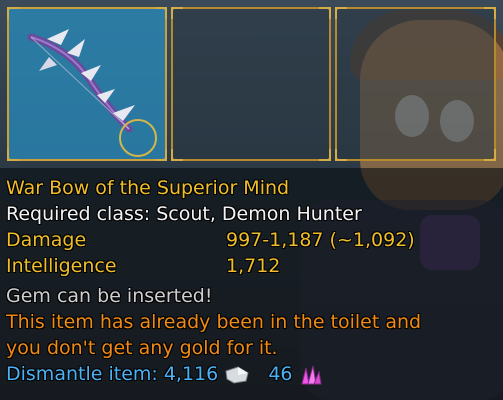  What do you see at coordinates (280, 374) in the screenshot?
I see `dismantle-crystal-value: 46` at bounding box center [280, 374].